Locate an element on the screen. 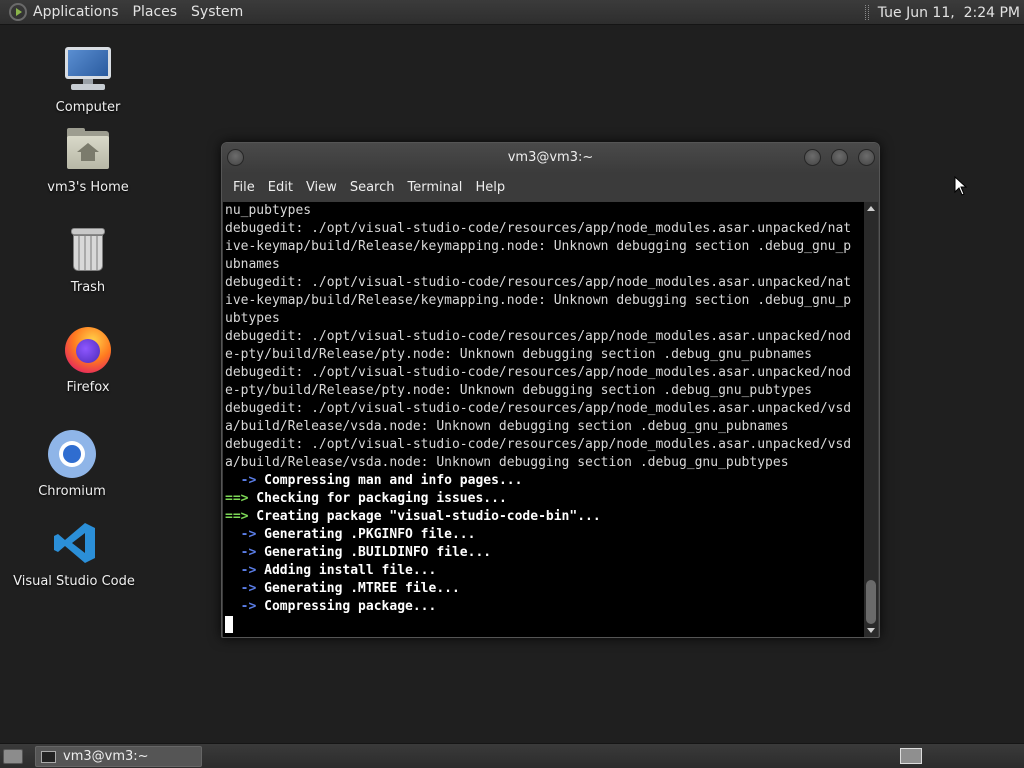  menu-file: File is located at coordinates (244, 187).